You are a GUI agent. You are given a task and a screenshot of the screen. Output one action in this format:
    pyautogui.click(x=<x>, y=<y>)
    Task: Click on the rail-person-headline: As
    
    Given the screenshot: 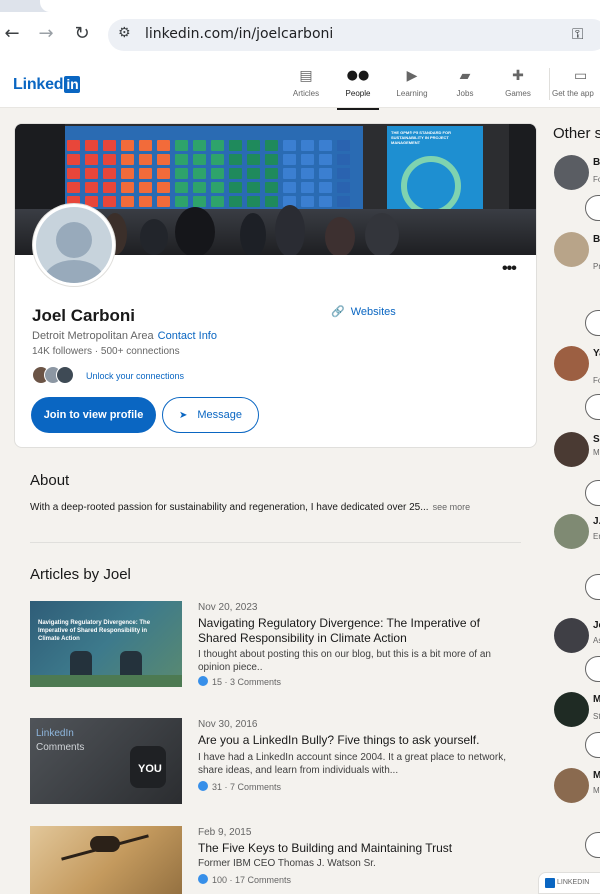 What is the action you would take?
    pyautogui.click(x=596, y=640)
    